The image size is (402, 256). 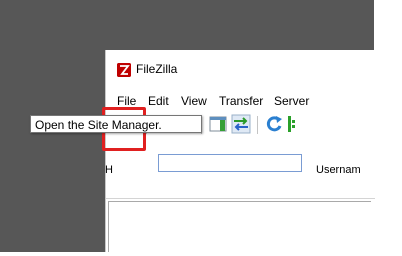 I want to click on message-log-pane, so click(x=240, y=225).